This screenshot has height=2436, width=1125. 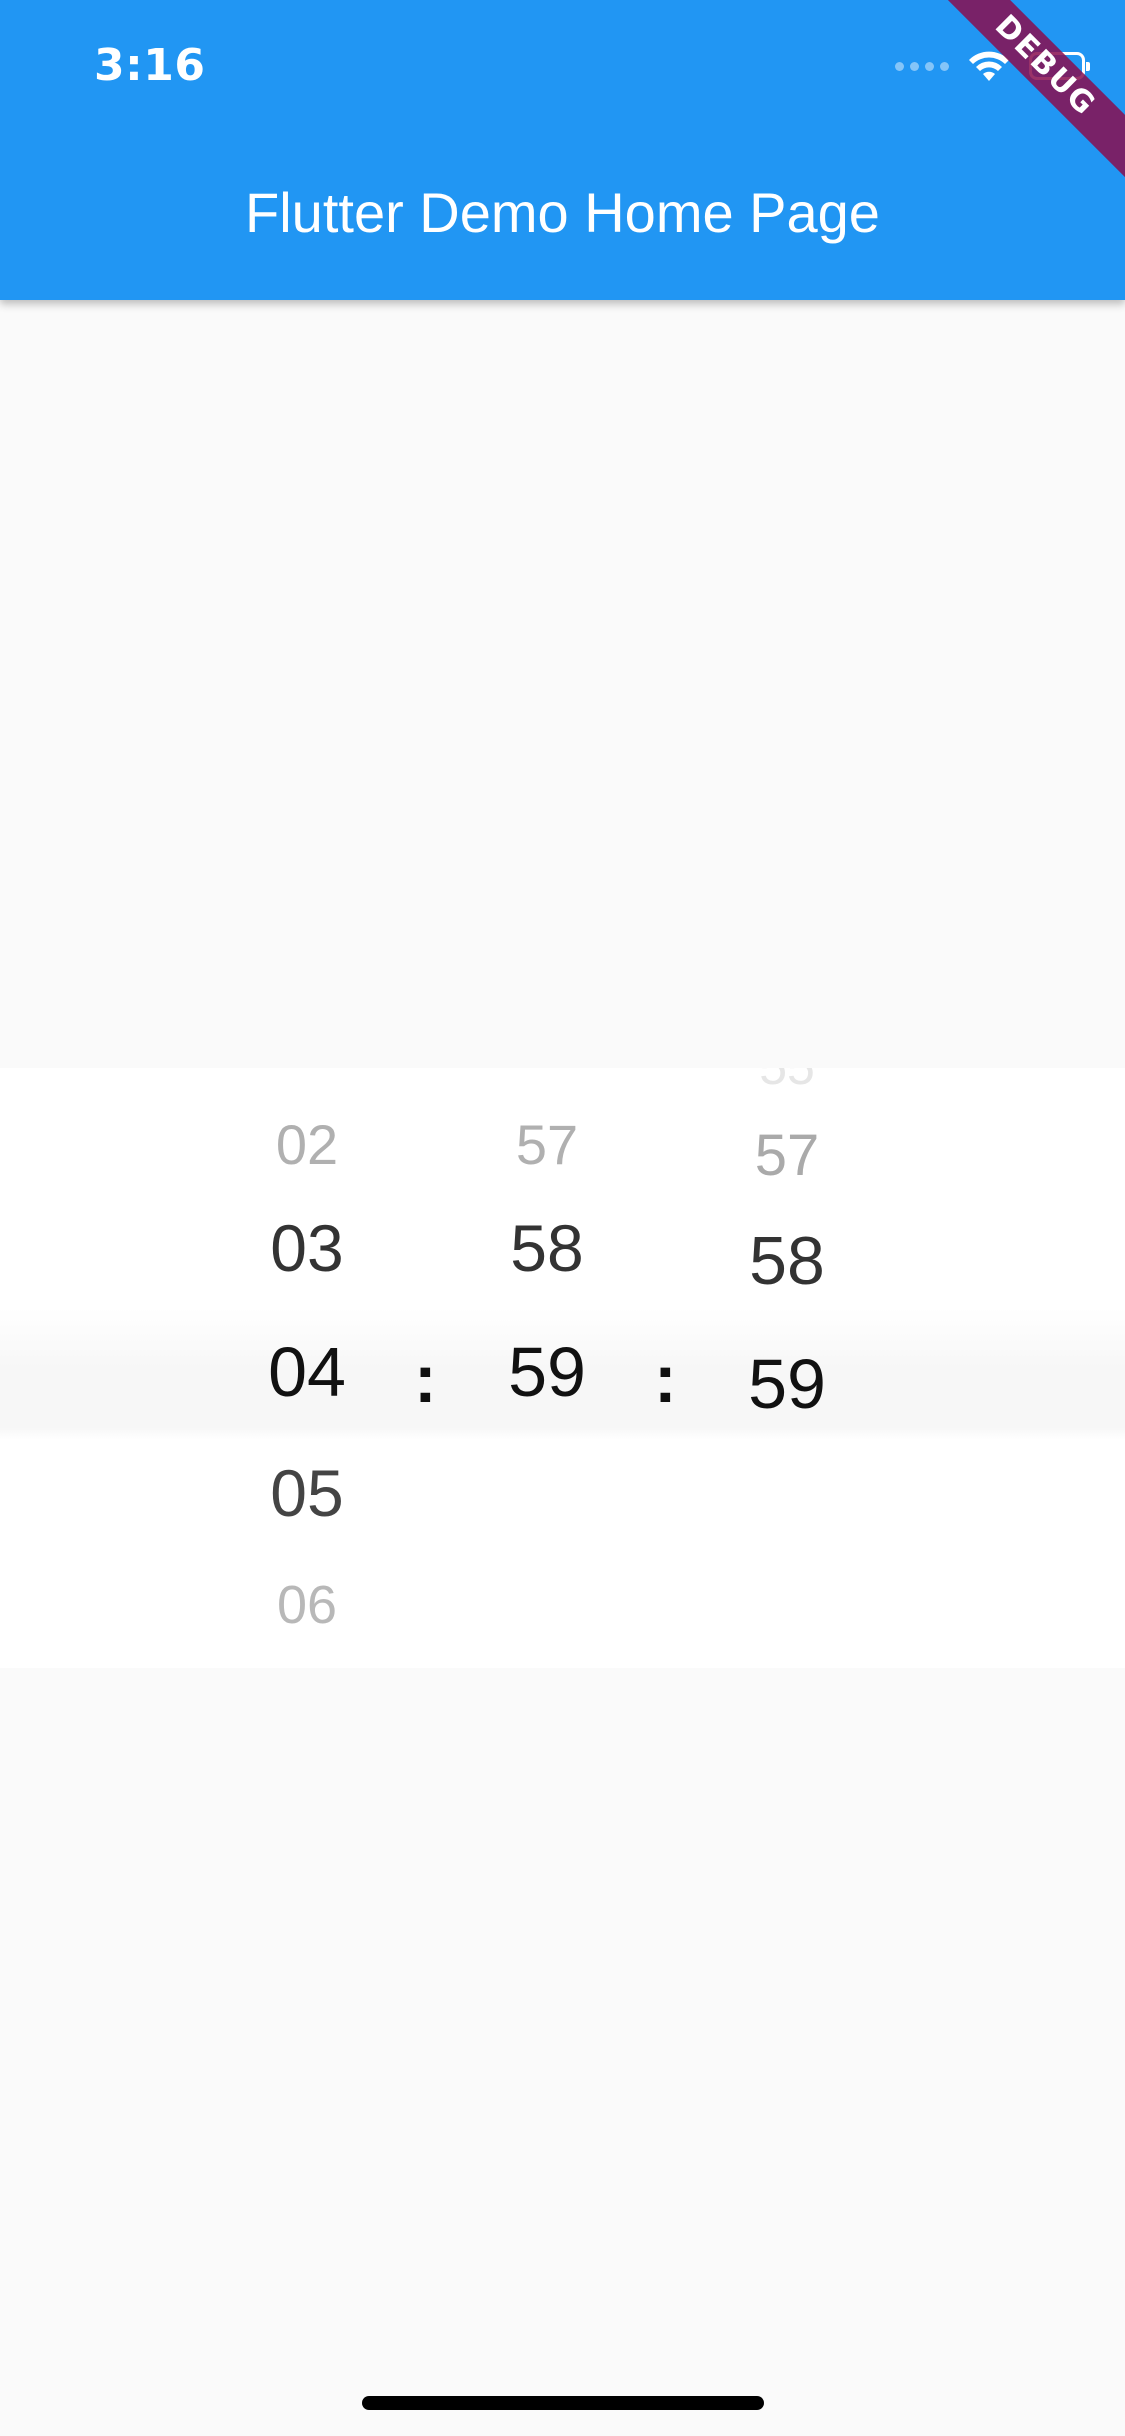 What do you see at coordinates (307, 1605) in the screenshot?
I see `hours-item: 06` at bounding box center [307, 1605].